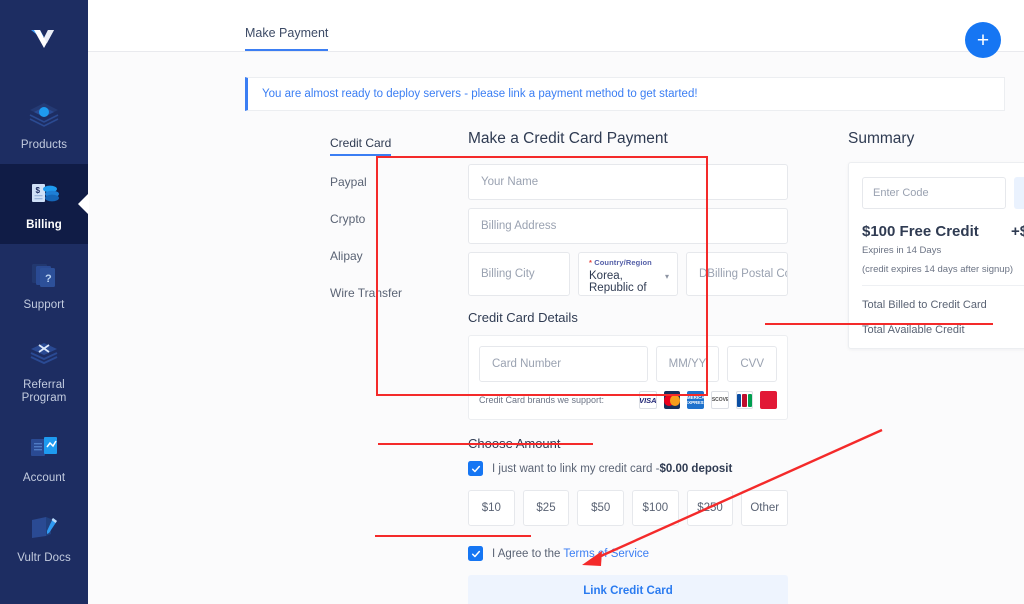 This screenshot has height=604, width=1024. I want to click on credit-expires: Expires in 14 Days, so click(902, 250).